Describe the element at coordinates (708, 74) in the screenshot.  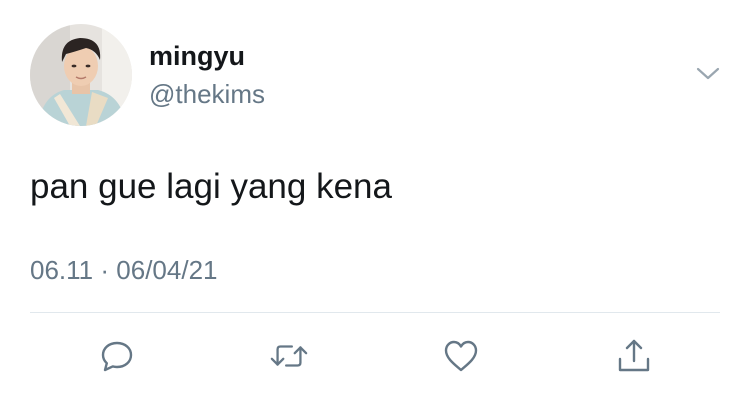
I see `chevron-down-icon` at that location.